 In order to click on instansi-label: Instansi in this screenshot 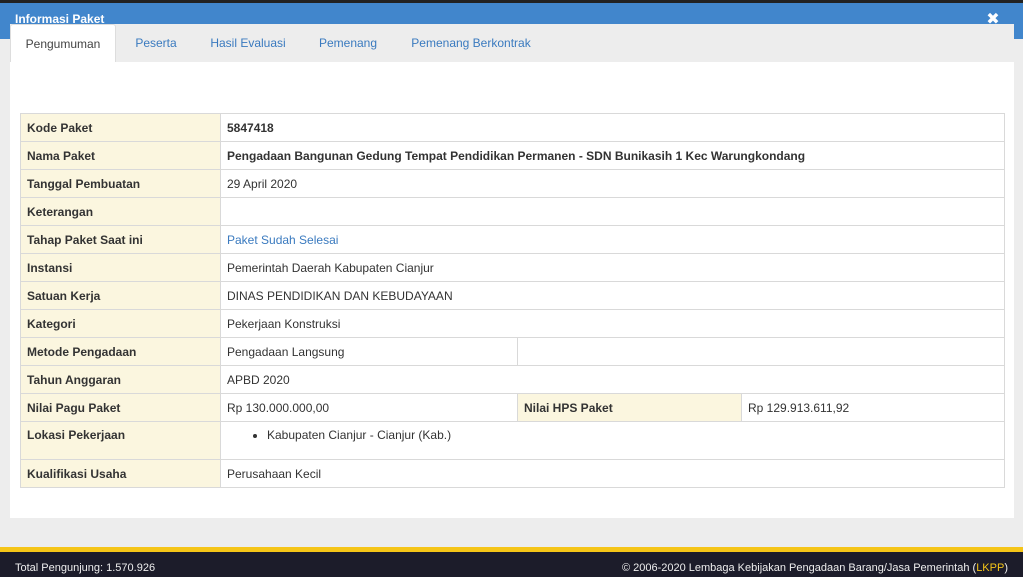, I will do `click(120, 267)`.